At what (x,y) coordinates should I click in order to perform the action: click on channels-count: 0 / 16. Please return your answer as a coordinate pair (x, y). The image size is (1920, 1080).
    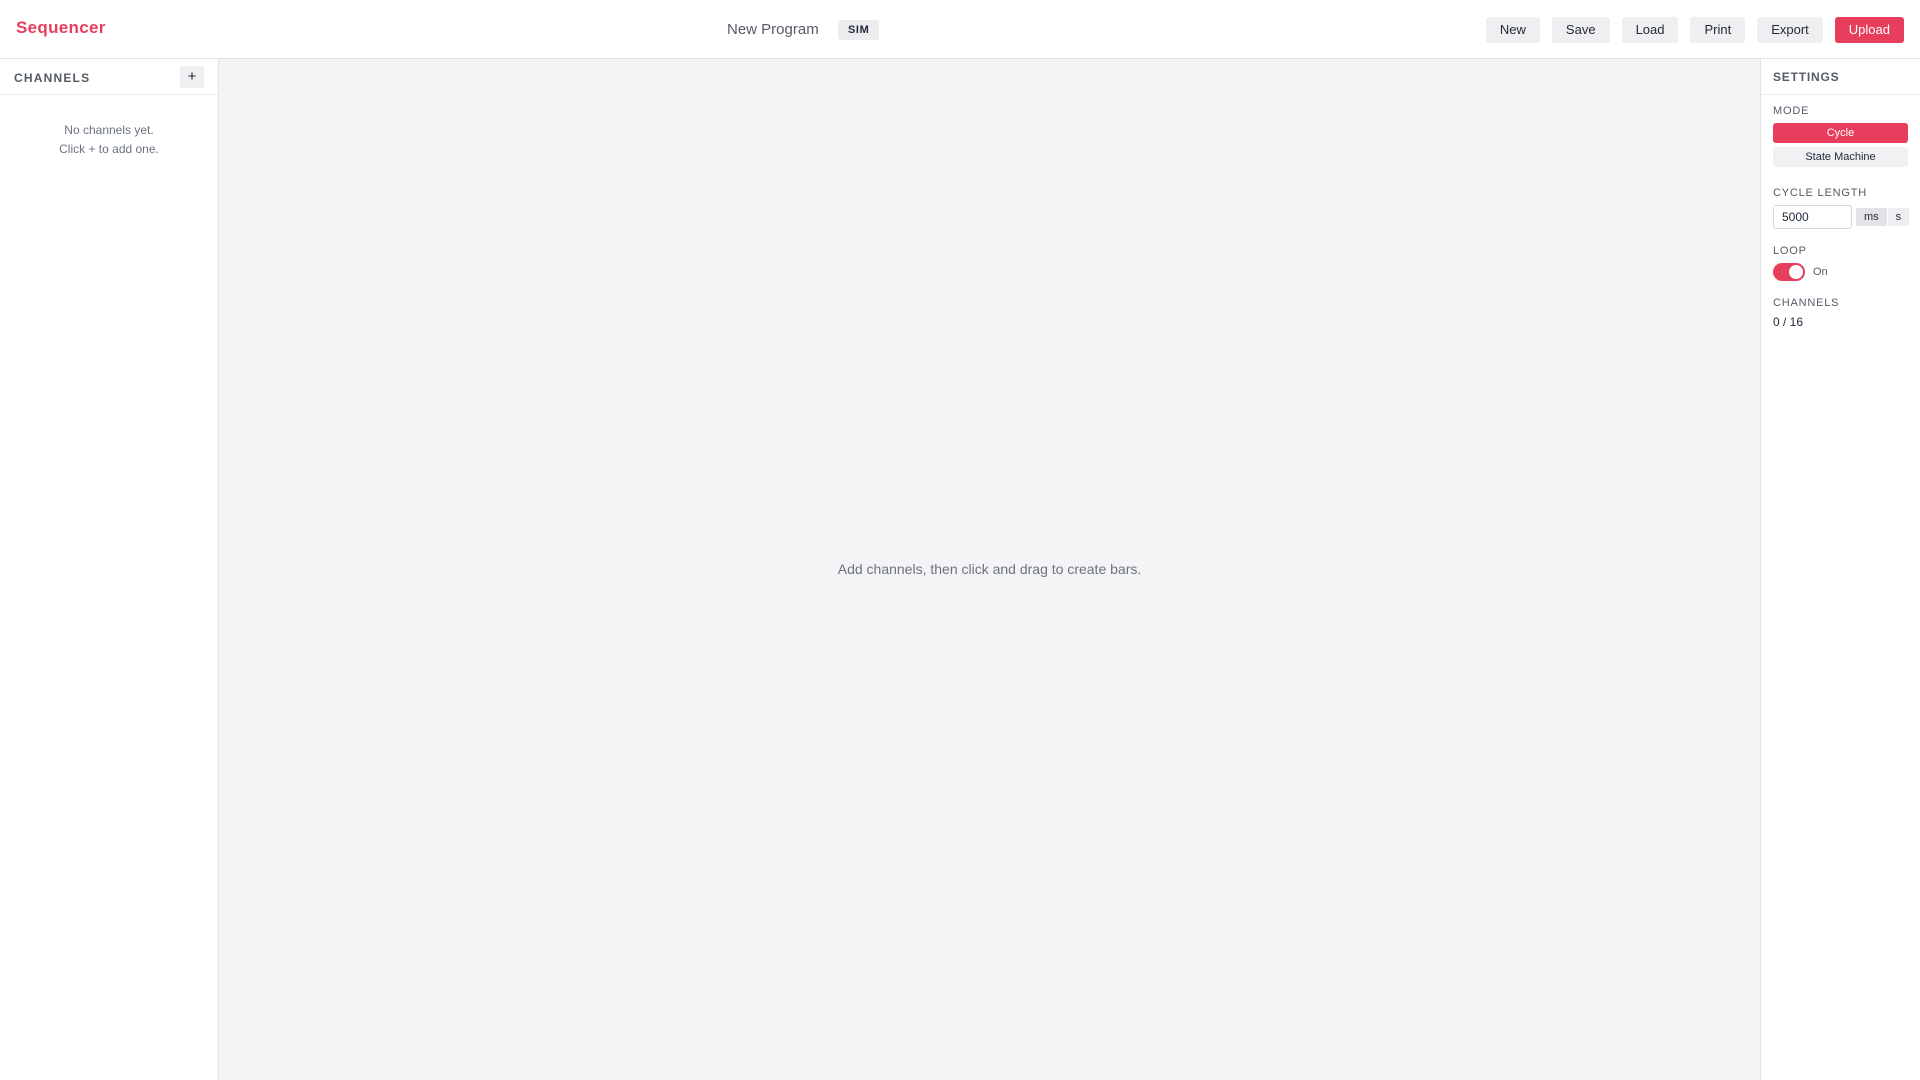
    Looking at the image, I should click on (1788, 322).